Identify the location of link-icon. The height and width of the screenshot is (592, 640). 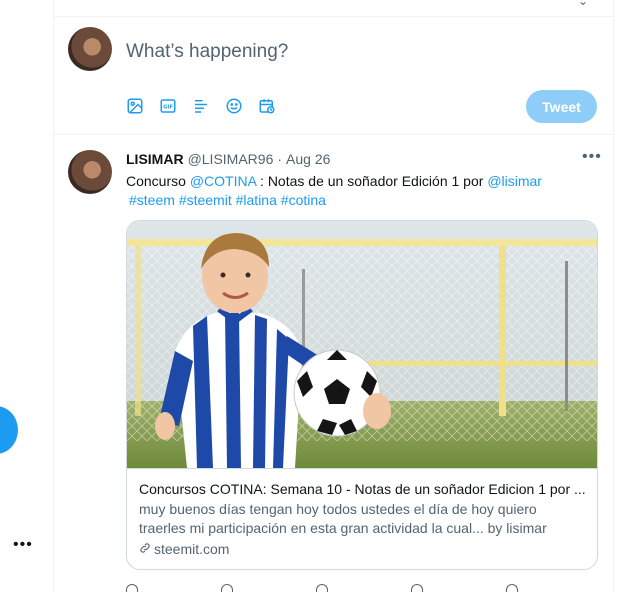
(145, 549).